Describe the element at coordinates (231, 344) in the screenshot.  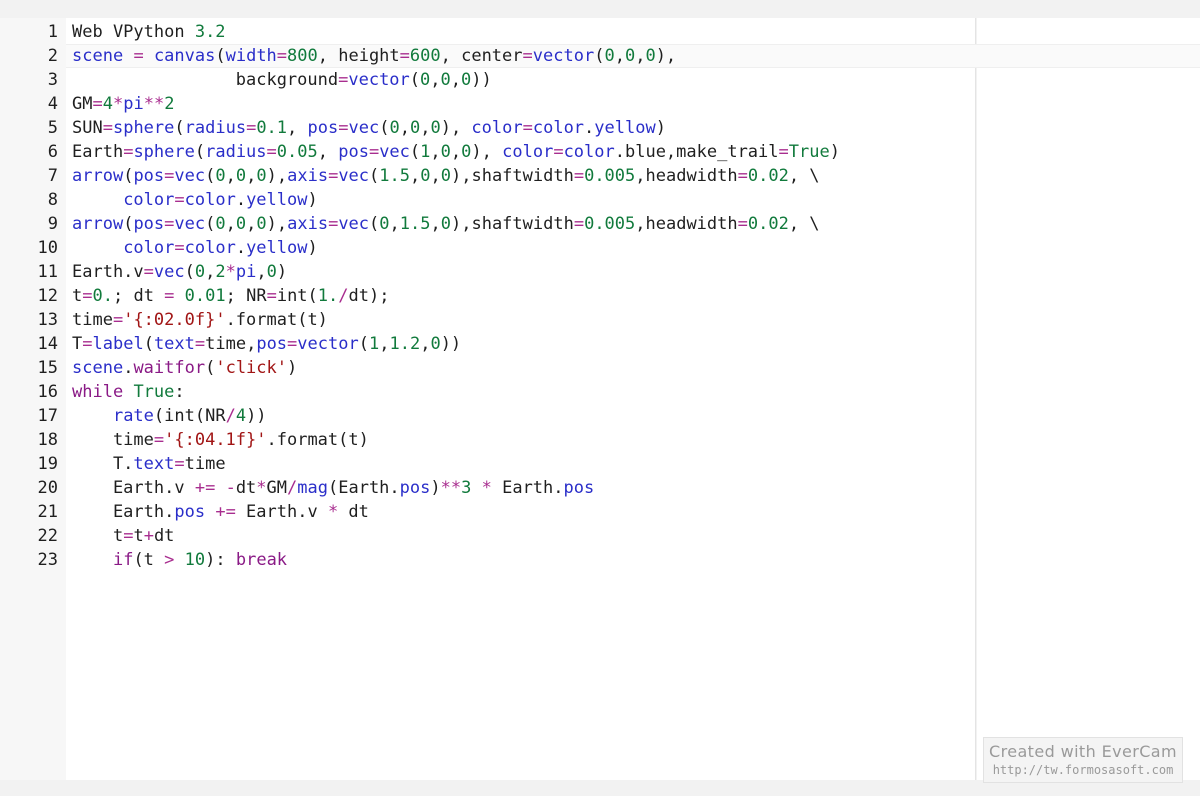
I see `code-token: time,` at that location.